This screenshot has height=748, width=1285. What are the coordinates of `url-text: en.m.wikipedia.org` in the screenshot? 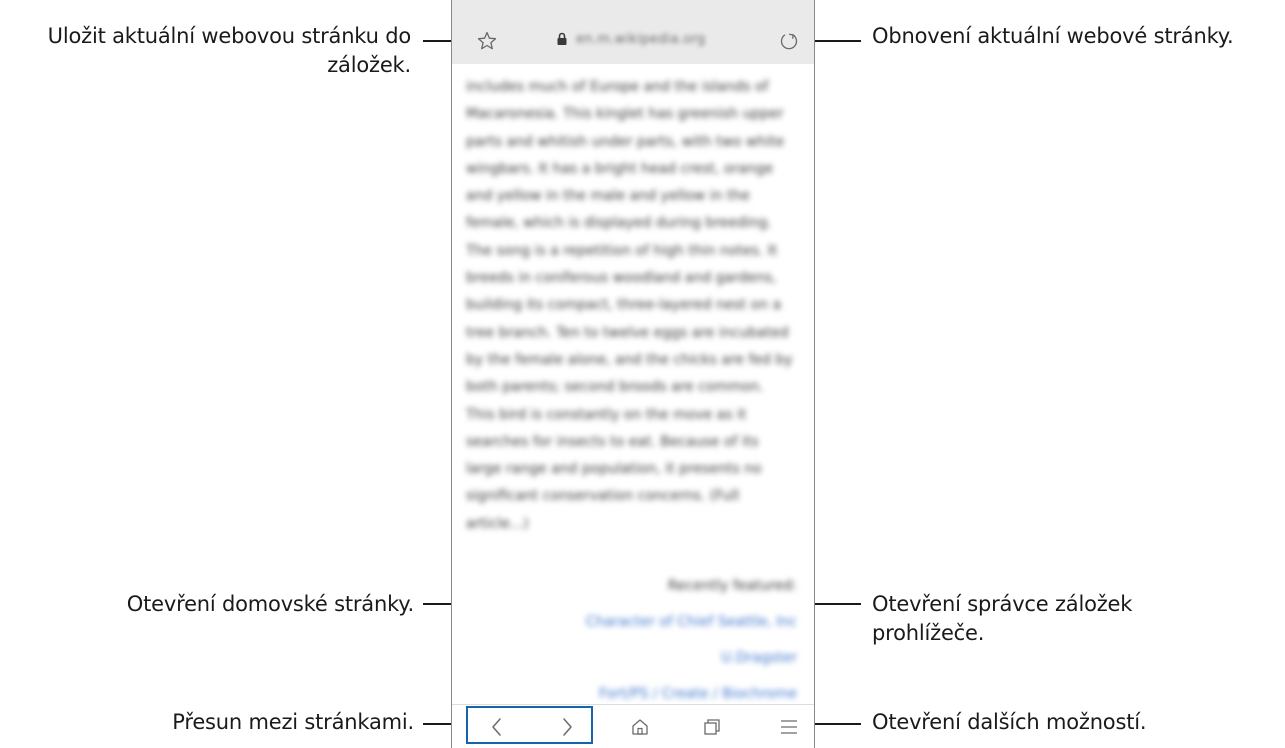 It's located at (641, 39).